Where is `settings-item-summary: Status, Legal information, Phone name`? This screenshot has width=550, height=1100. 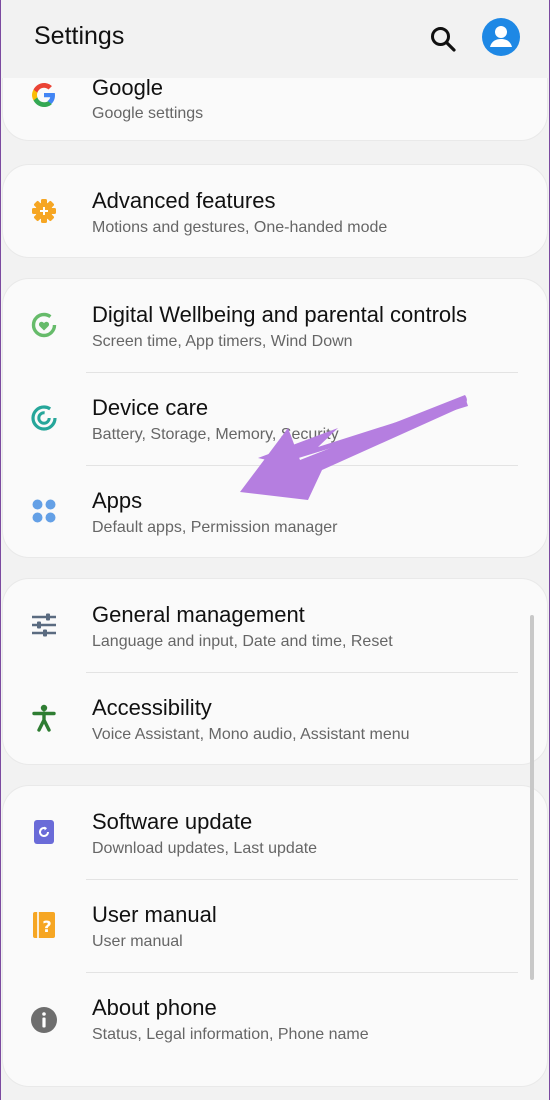
settings-item-summary: Status, Legal information, Phone name is located at coordinates (230, 1034).